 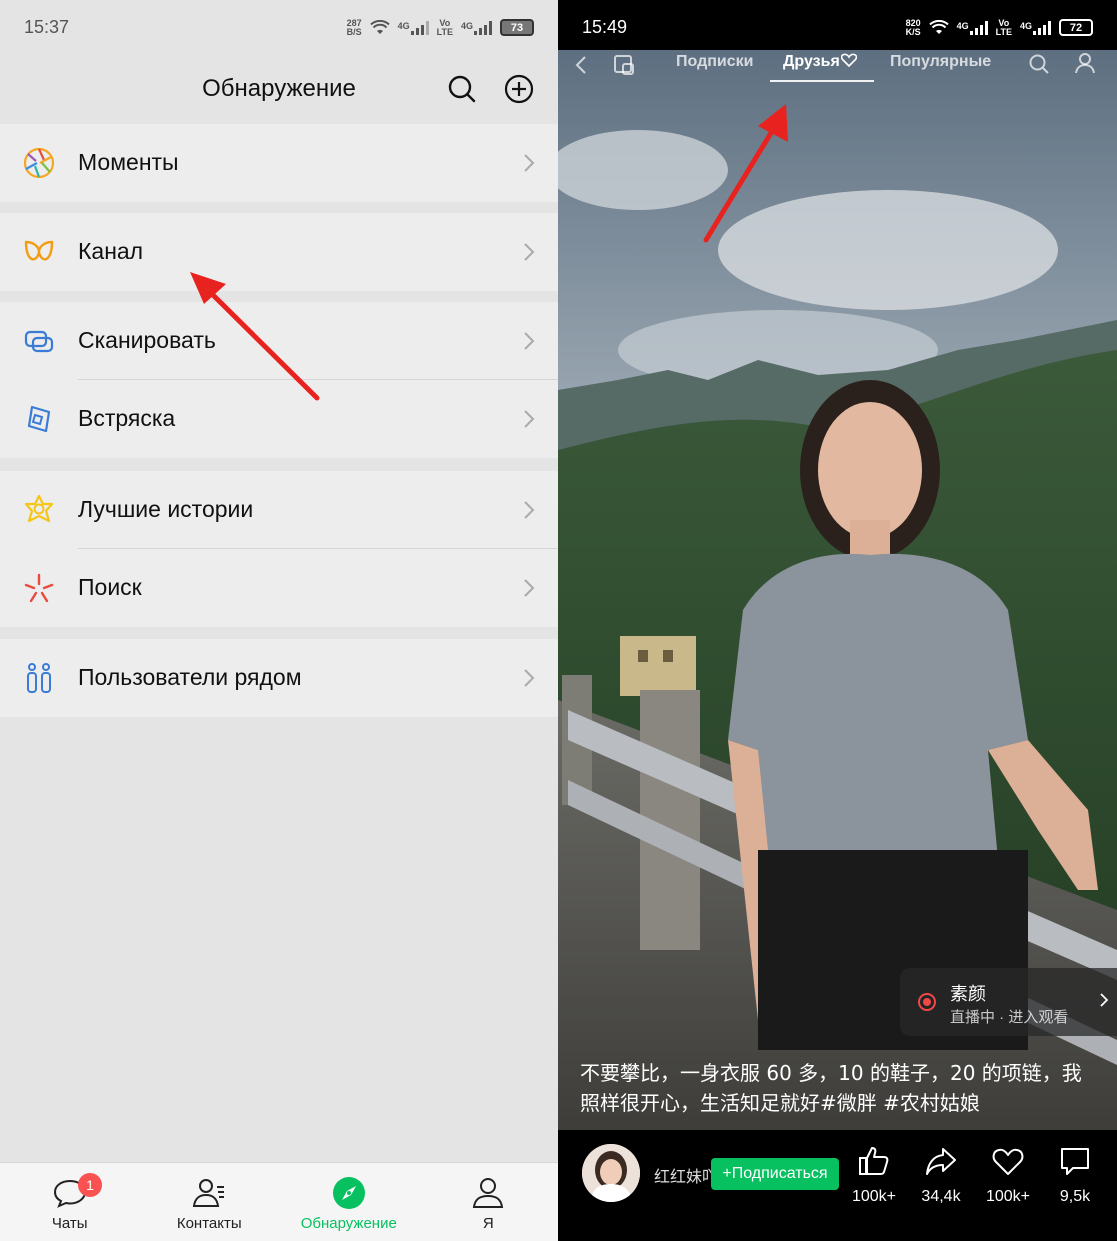 What do you see at coordinates (279, 588) in the screenshot?
I see `menu-item-search: Поиск` at bounding box center [279, 588].